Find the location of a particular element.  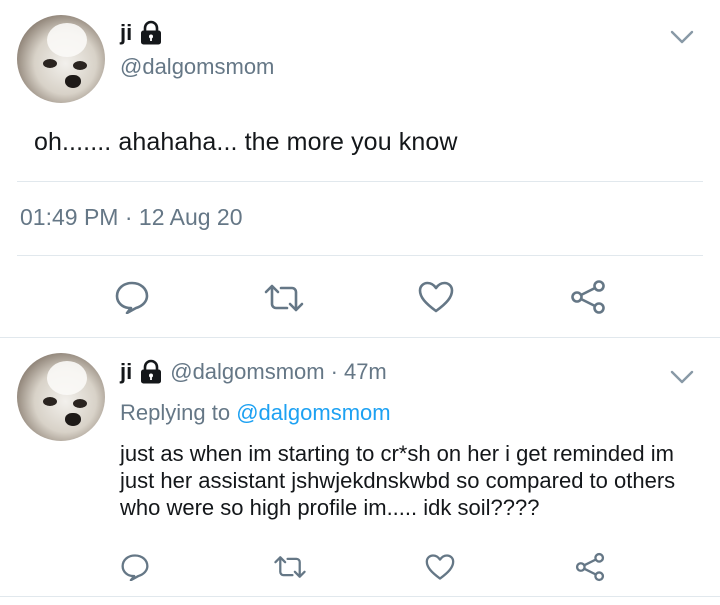

tweet-date: 12 Aug 20 is located at coordinates (190, 217).